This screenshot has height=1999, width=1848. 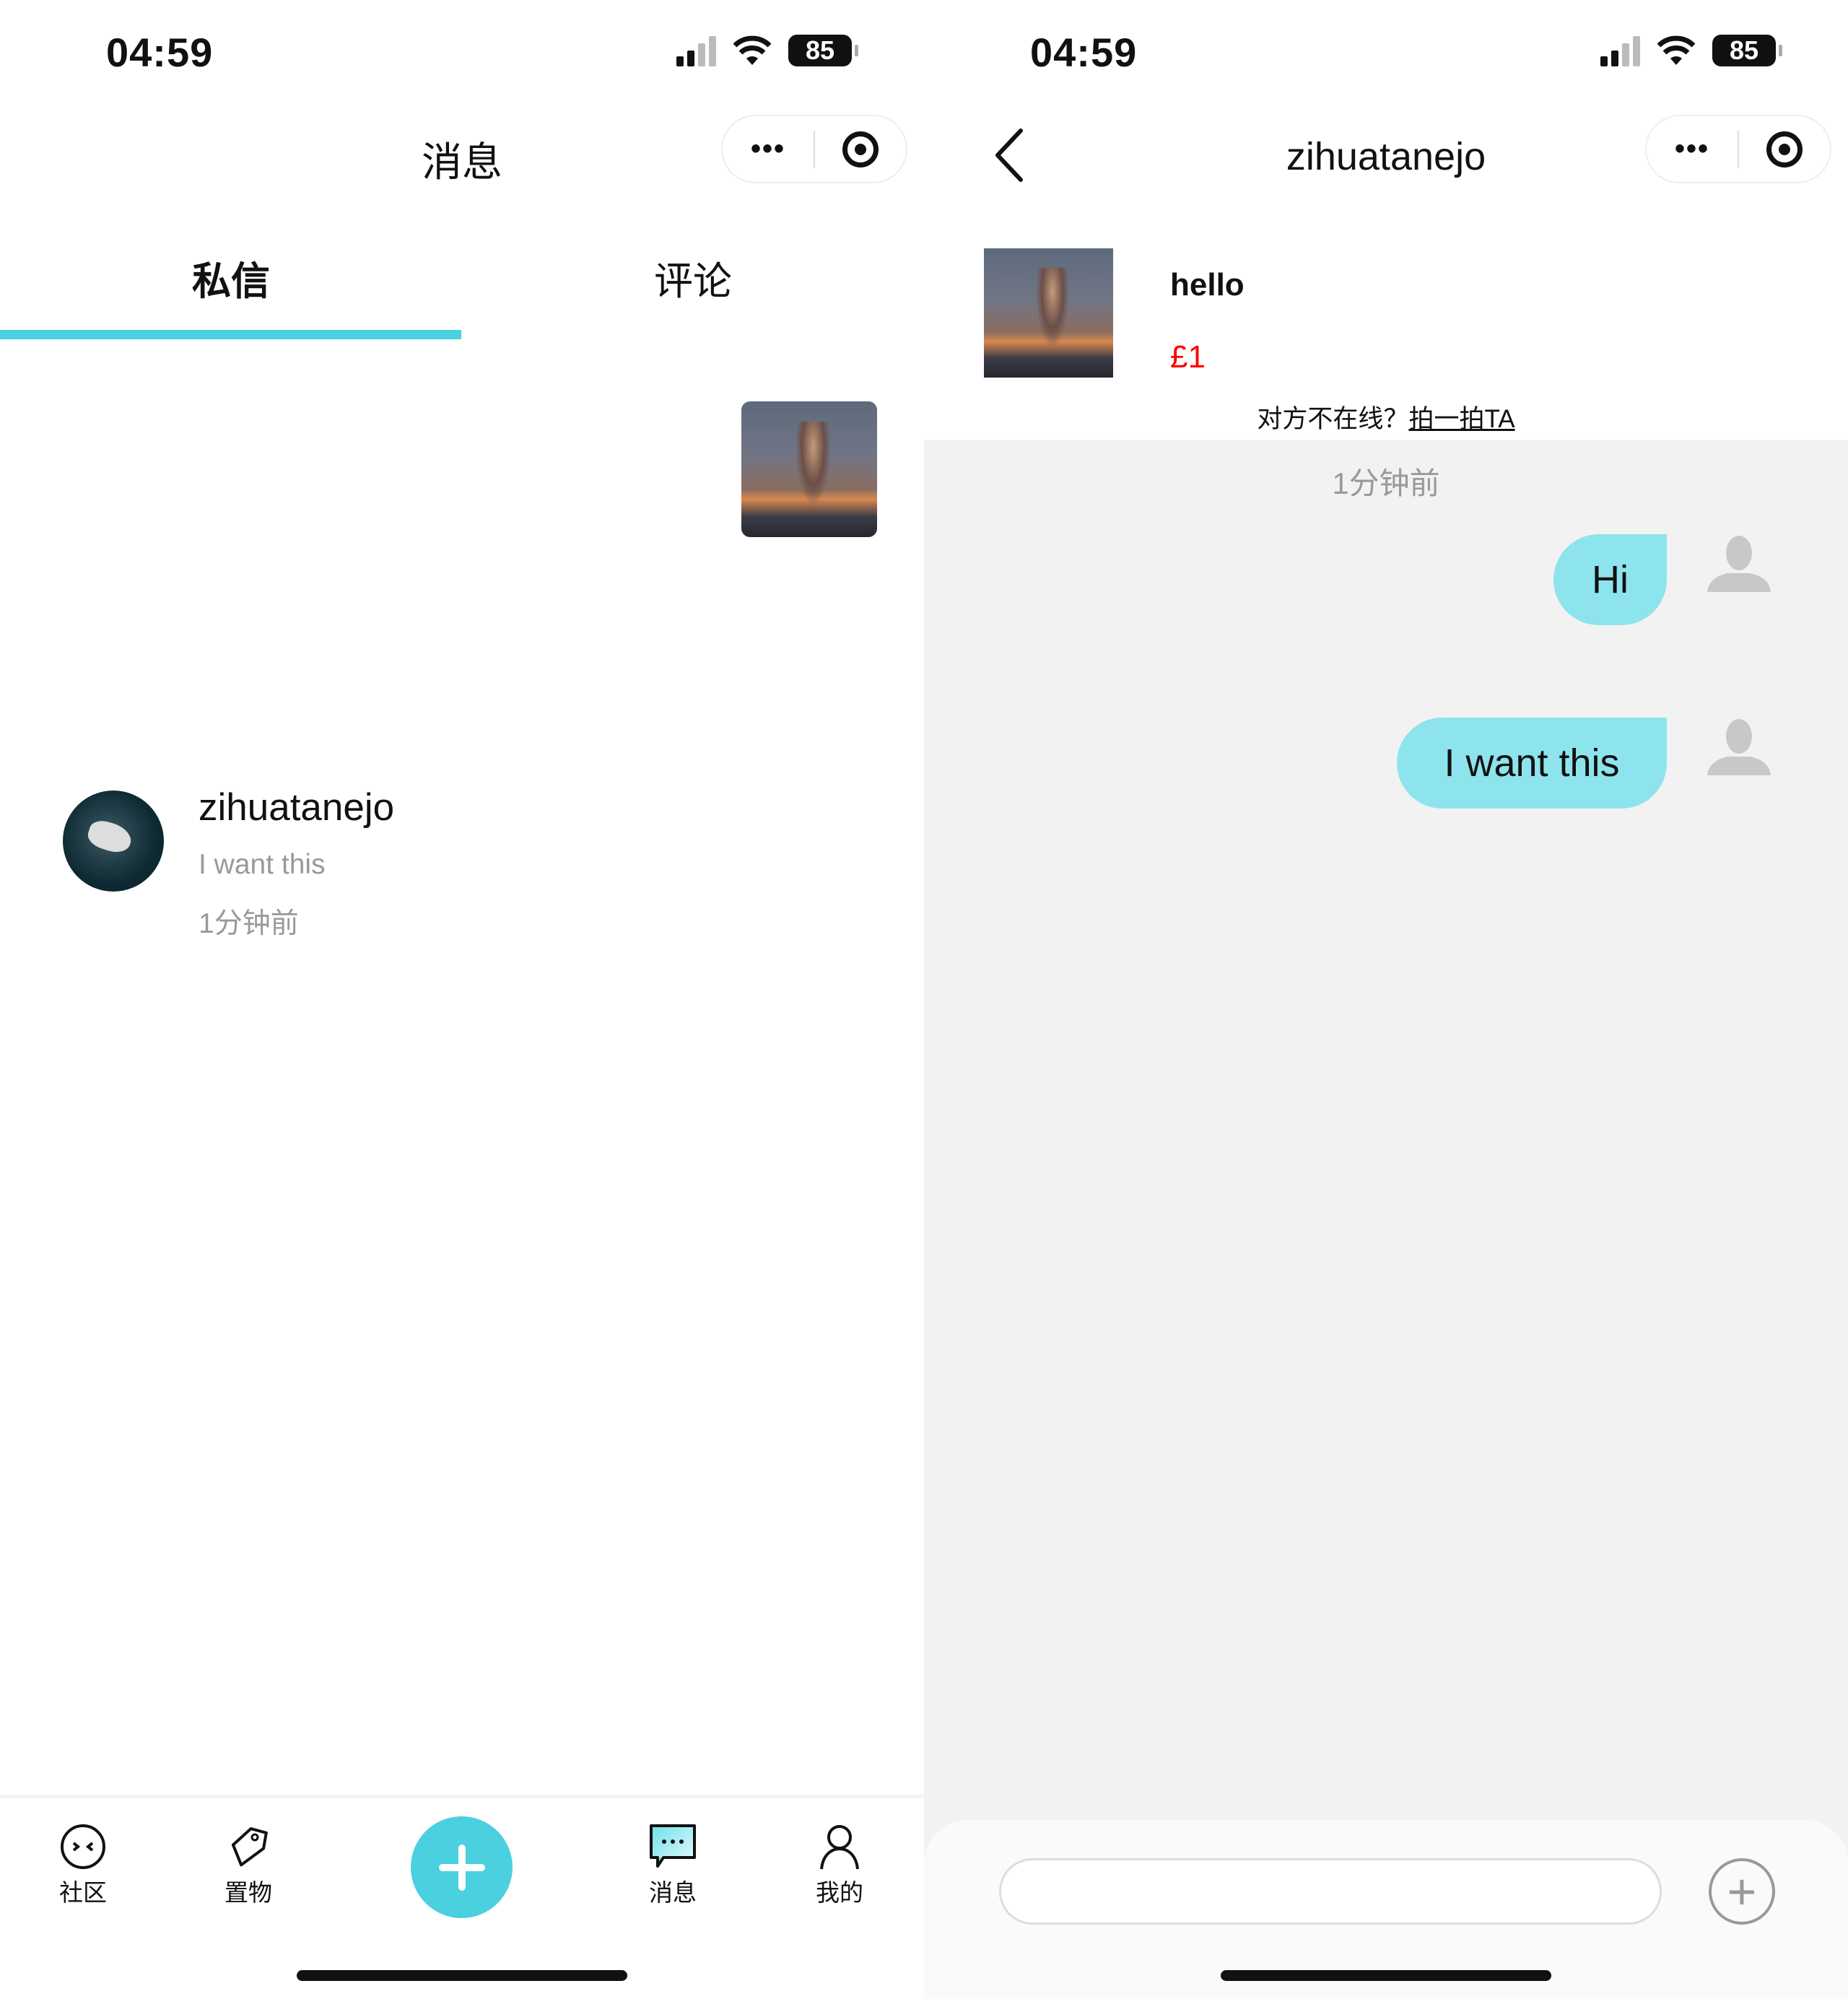 I want to click on plus-icon, so click(x=462, y=1867).